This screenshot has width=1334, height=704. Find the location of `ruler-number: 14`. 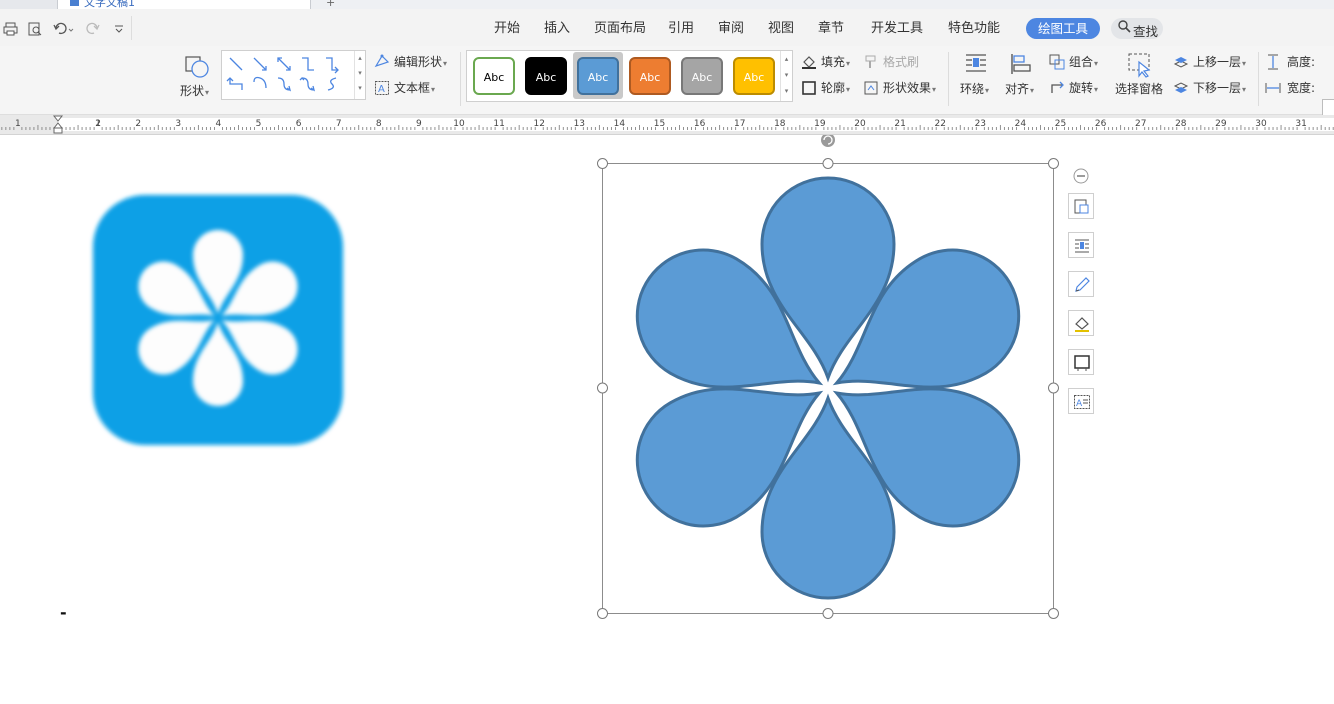

ruler-number: 14 is located at coordinates (620, 124).